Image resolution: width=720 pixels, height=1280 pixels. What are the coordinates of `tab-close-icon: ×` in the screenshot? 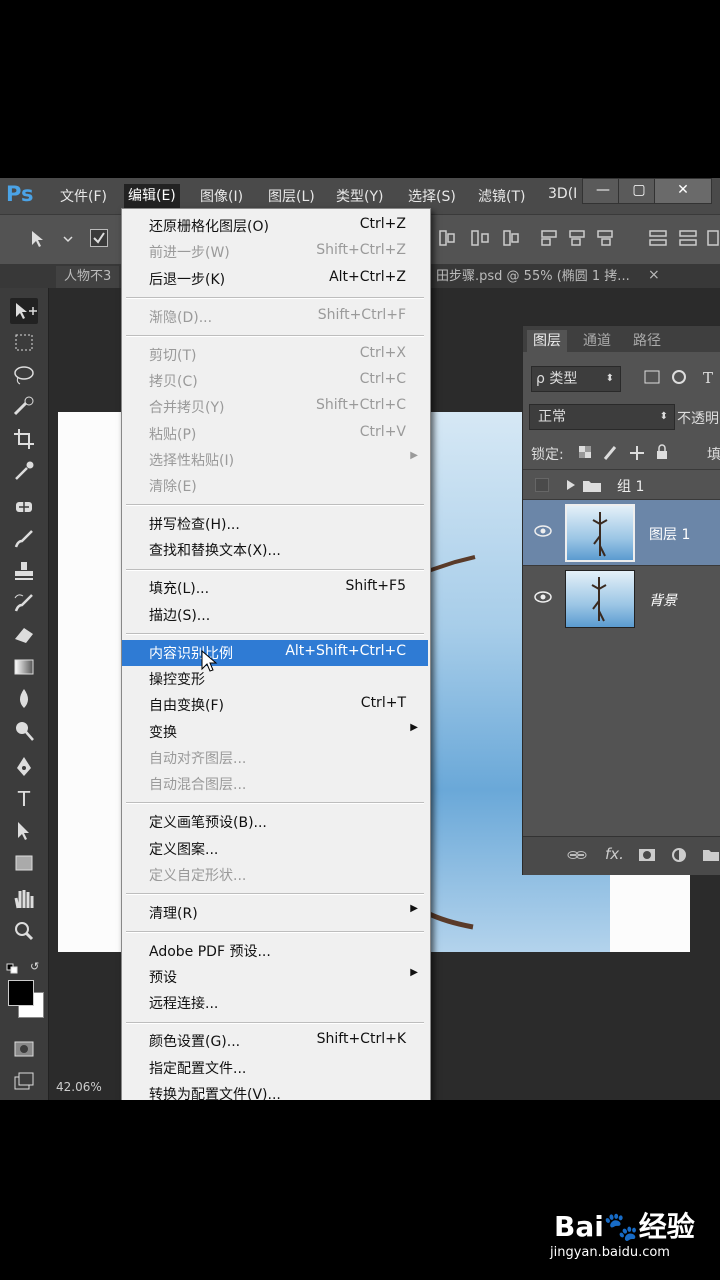 It's located at (654, 275).